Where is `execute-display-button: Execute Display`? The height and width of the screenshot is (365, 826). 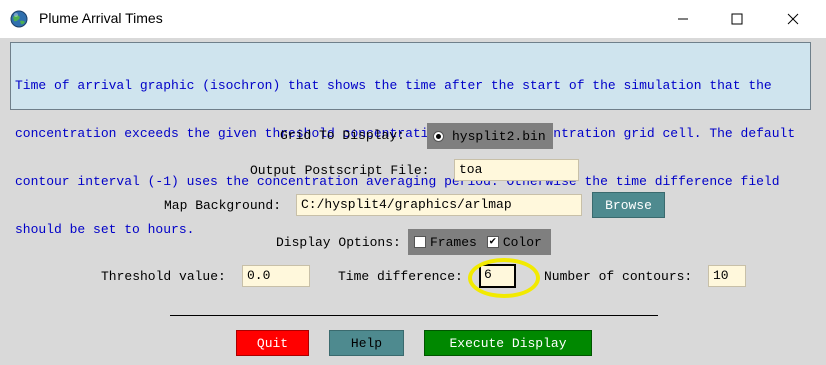 execute-display-button: Execute Display is located at coordinates (508, 343).